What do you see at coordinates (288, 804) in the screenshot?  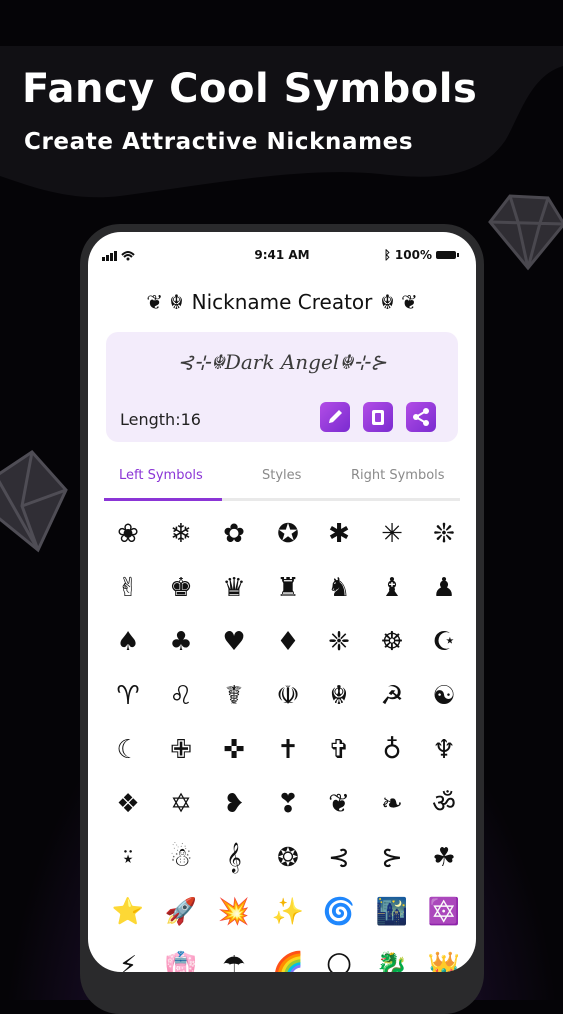 I see `symbol-cell: ❣` at bounding box center [288, 804].